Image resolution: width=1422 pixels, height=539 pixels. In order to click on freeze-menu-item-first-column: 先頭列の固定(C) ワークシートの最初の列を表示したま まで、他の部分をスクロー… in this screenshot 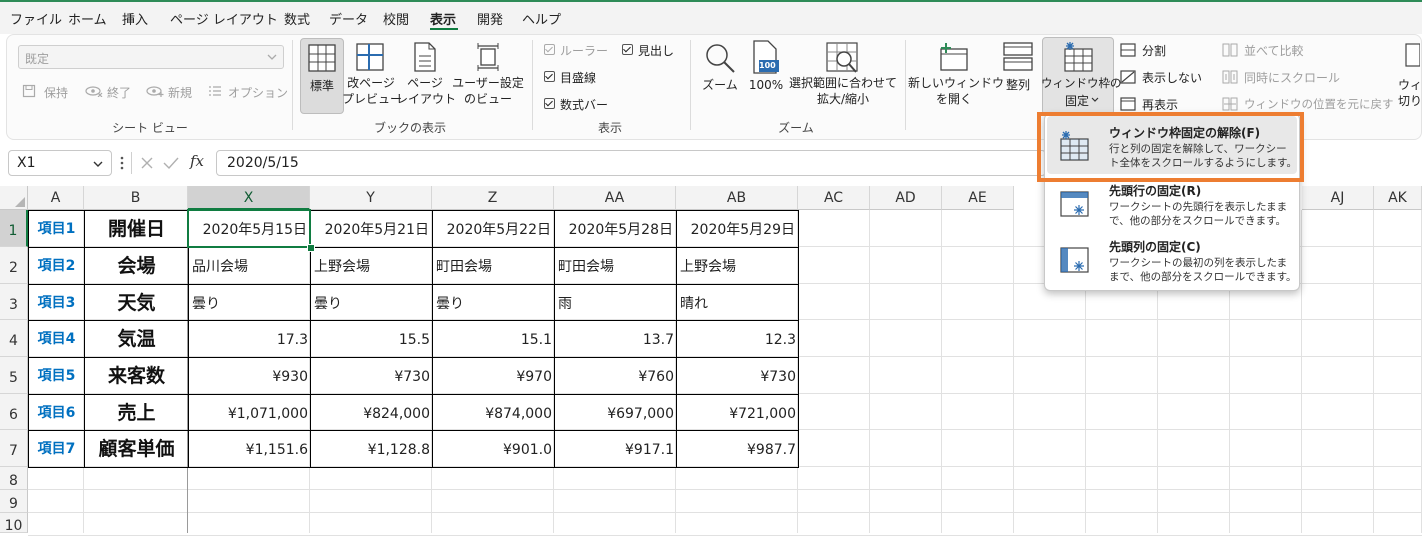, I will do `click(1172, 261)`.